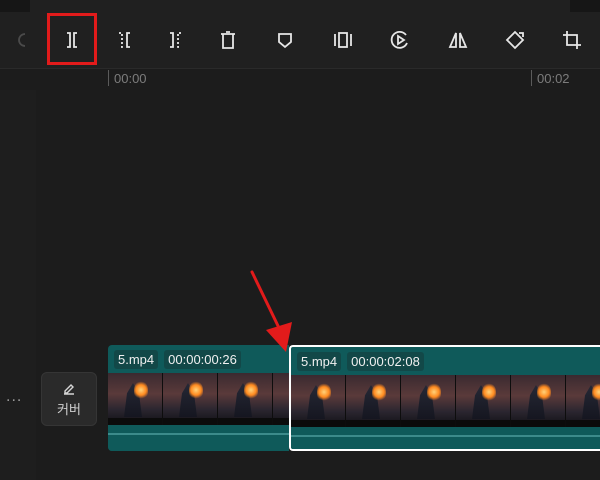  I want to click on cover-button: 커버, so click(69, 399).